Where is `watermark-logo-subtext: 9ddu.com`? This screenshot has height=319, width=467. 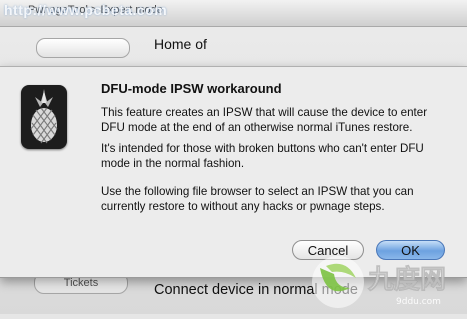 watermark-logo-subtext: 9ddu.com is located at coordinates (418, 302).